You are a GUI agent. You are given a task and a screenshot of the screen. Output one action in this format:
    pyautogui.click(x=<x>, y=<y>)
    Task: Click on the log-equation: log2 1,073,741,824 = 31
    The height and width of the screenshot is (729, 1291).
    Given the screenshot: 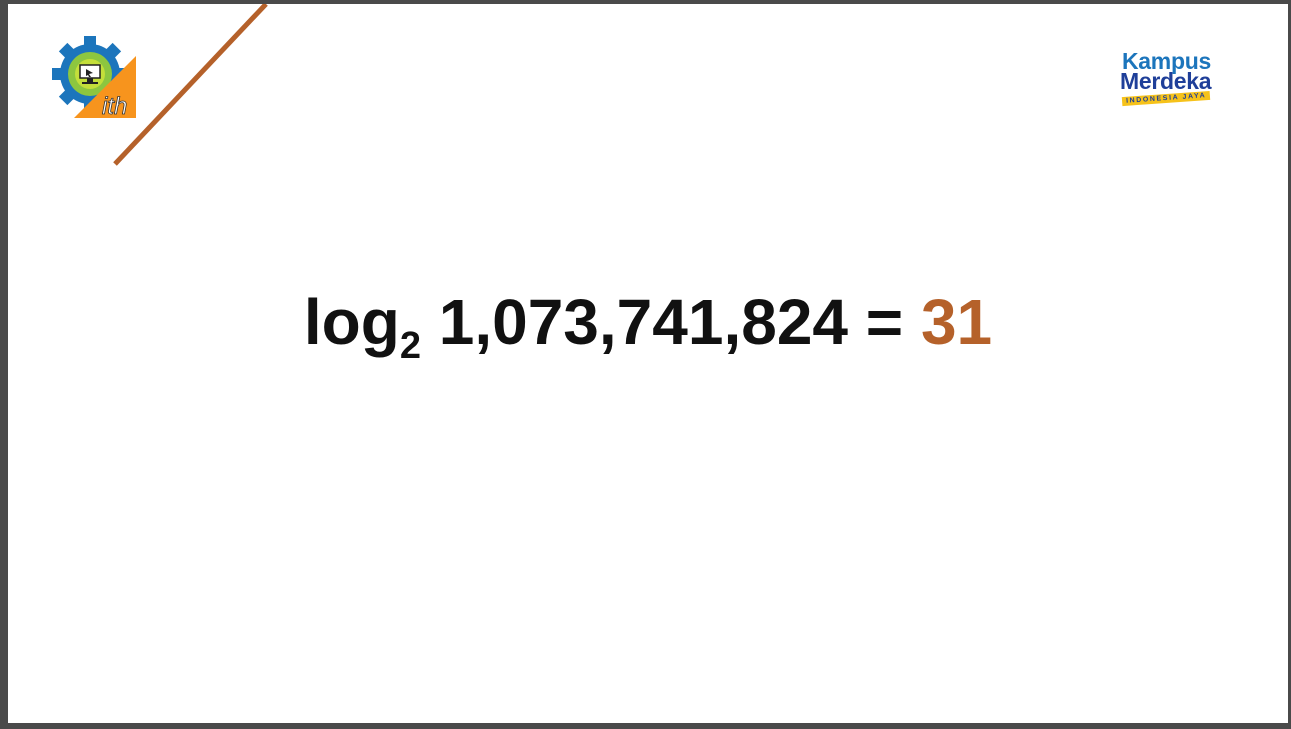 What is the action you would take?
    pyautogui.click(x=648, y=327)
    